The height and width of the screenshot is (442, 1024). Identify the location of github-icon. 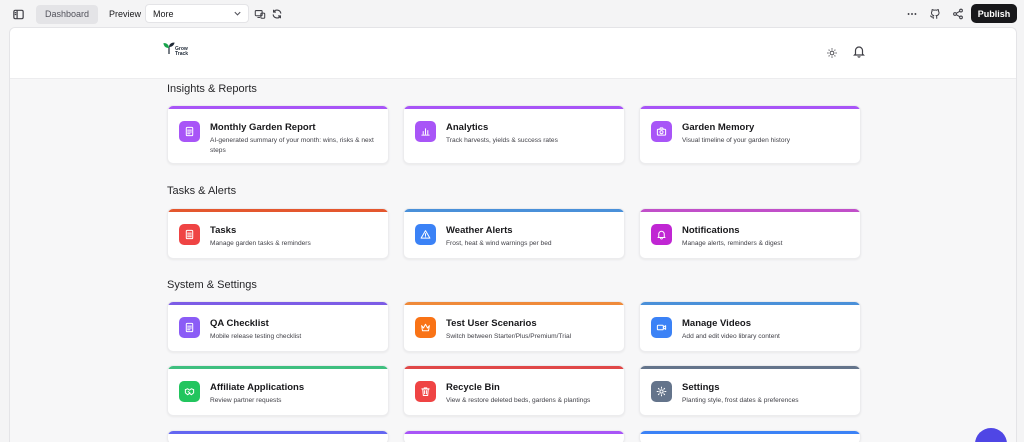
(935, 14).